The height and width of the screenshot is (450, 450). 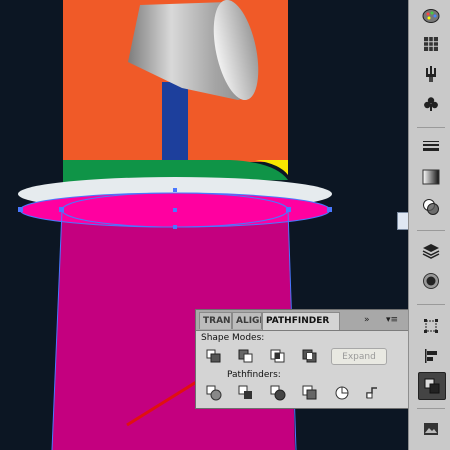 What do you see at coordinates (431, 74) in the screenshot?
I see `brushes-icon` at bounding box center [431, 74].